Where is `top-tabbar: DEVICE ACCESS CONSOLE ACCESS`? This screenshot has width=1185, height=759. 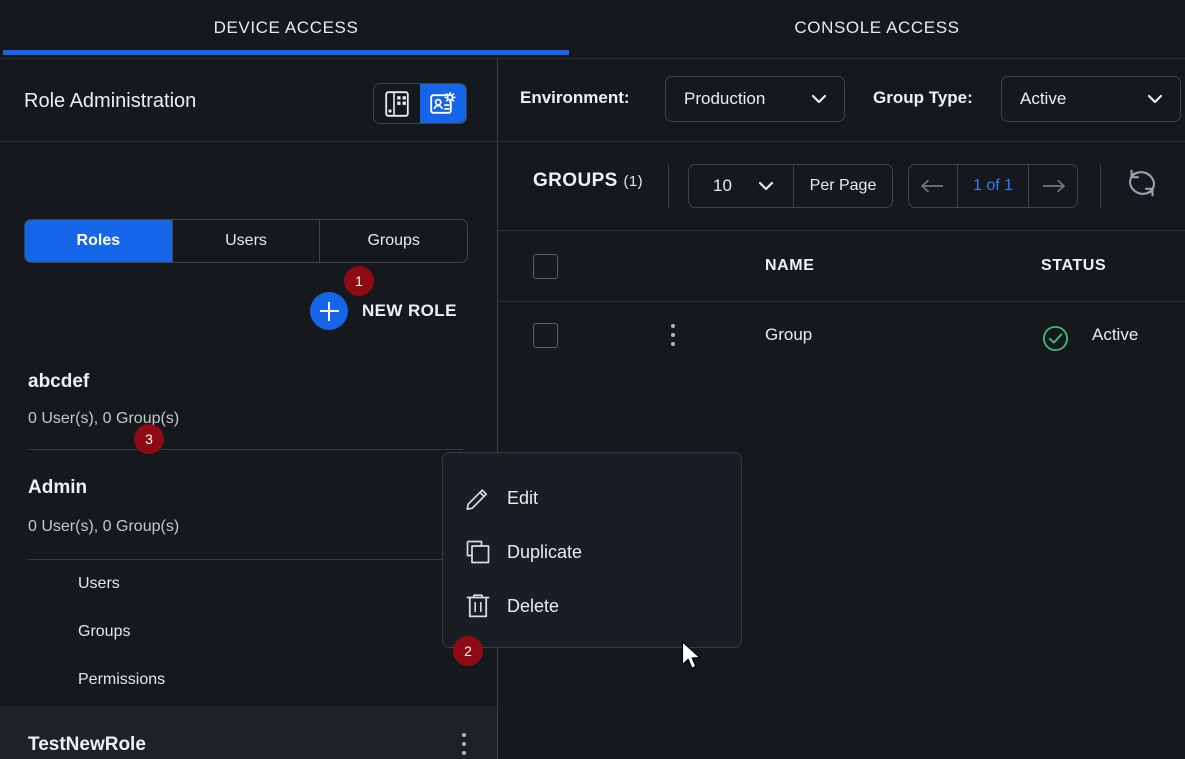
top-tabbar: DEVICE ACCESS CONSOLE ACCESS is located at coordinates (592, 29).